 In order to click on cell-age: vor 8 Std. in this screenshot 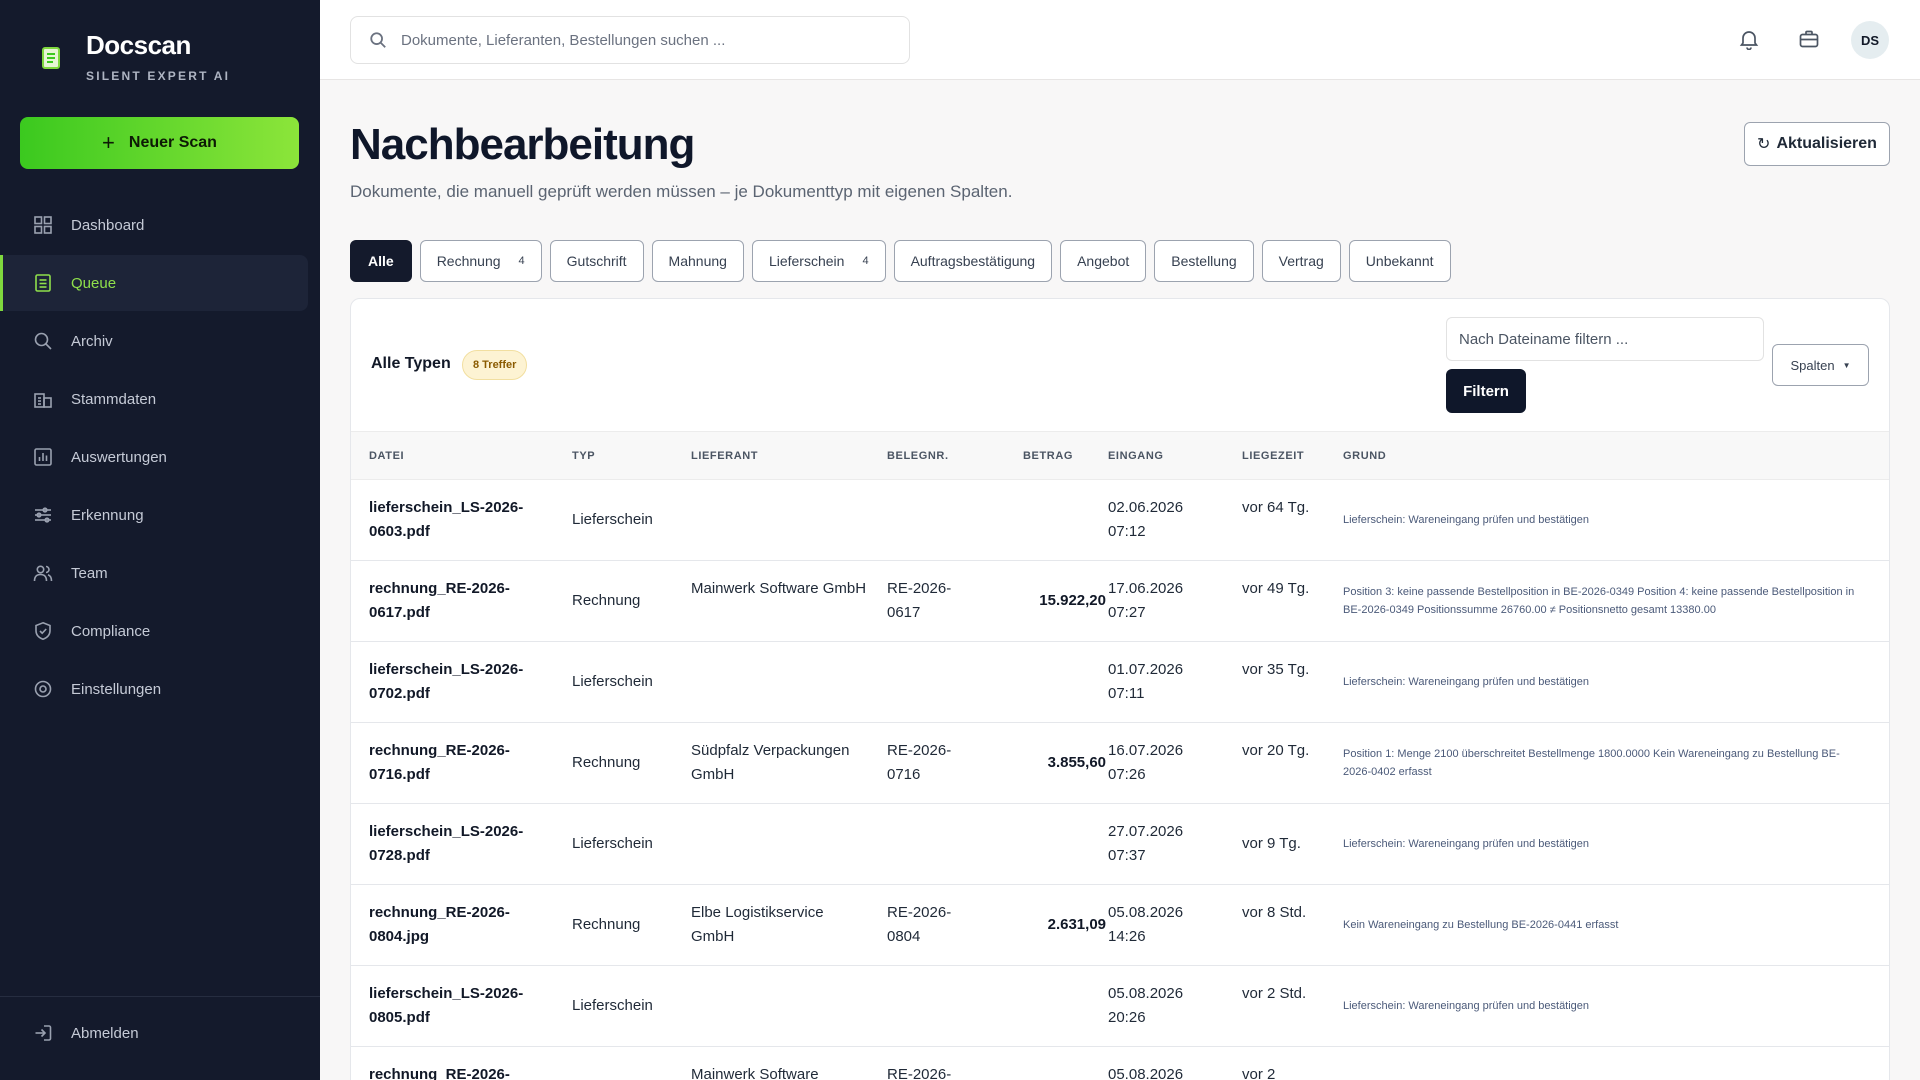, I will do `click(1274, 912)`.